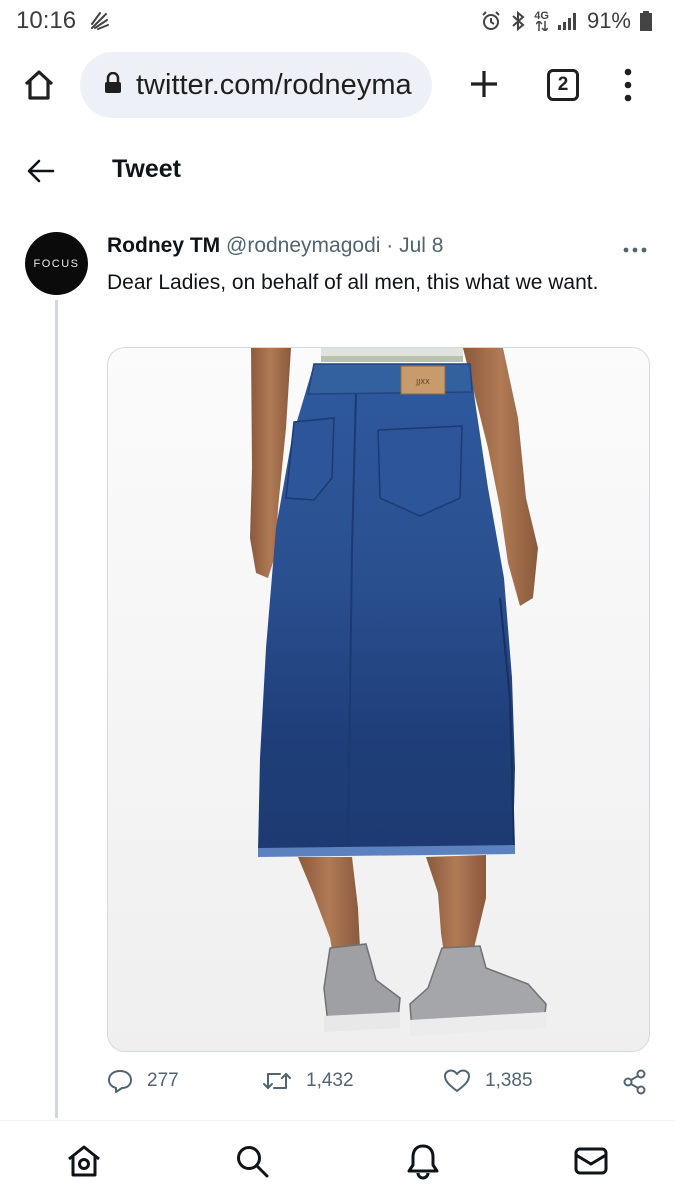 This screenshot has height=1200, width=675. I want to click on battery-icon, so click(646, 21).